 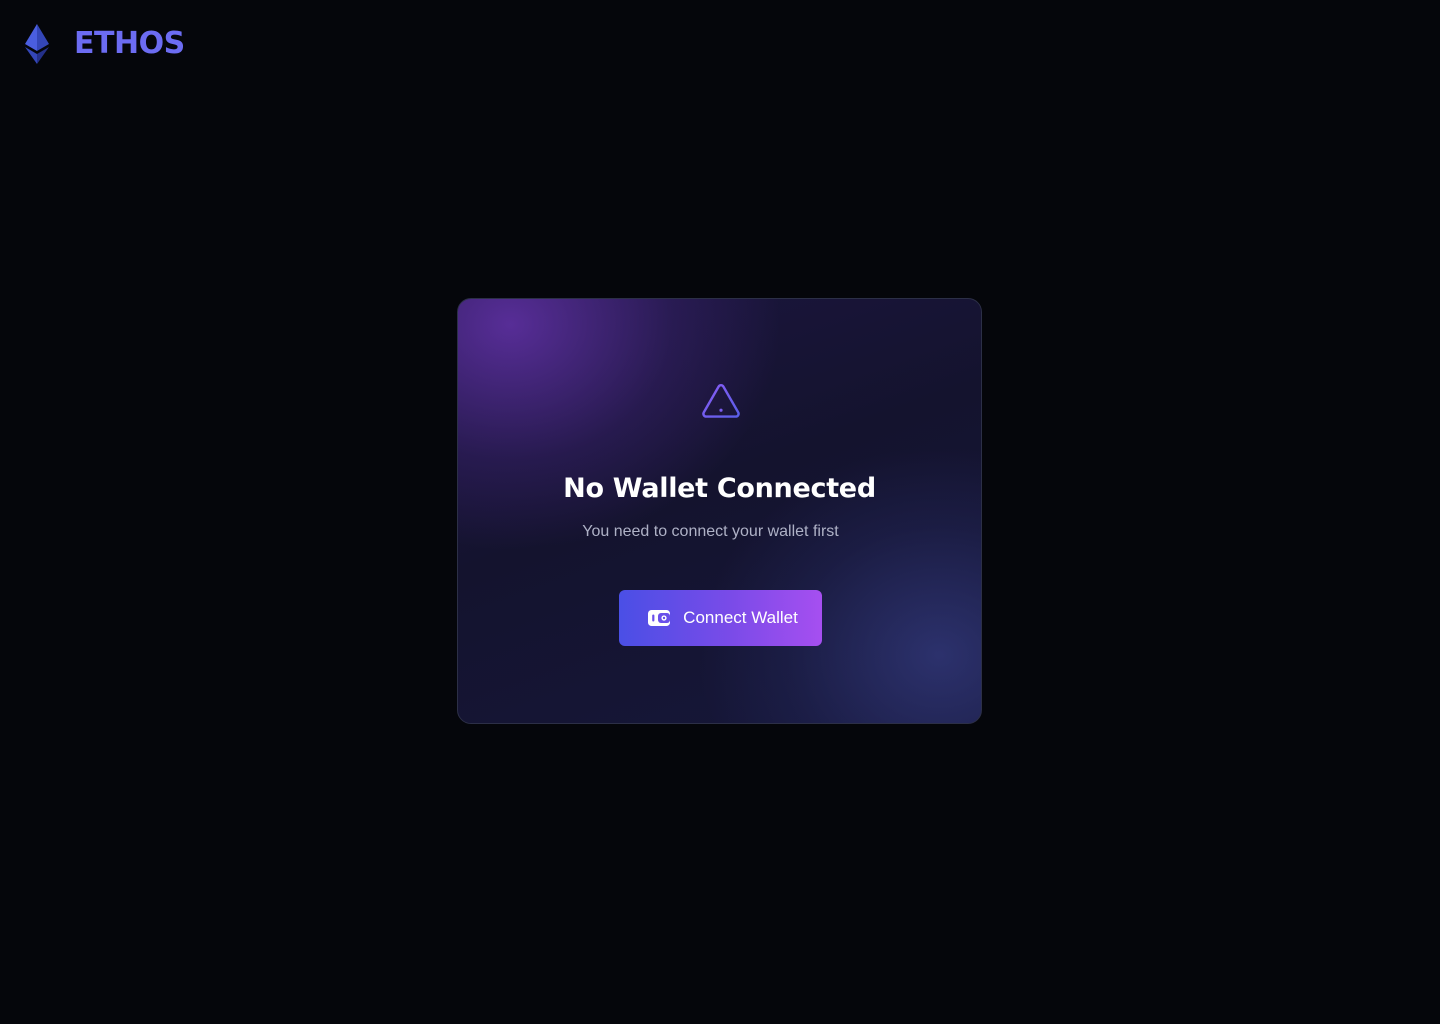 What do you see at coordinates (721, 400) in the screenshot?
I see `warning-triangle-icon` at bounding box center [721, 400].